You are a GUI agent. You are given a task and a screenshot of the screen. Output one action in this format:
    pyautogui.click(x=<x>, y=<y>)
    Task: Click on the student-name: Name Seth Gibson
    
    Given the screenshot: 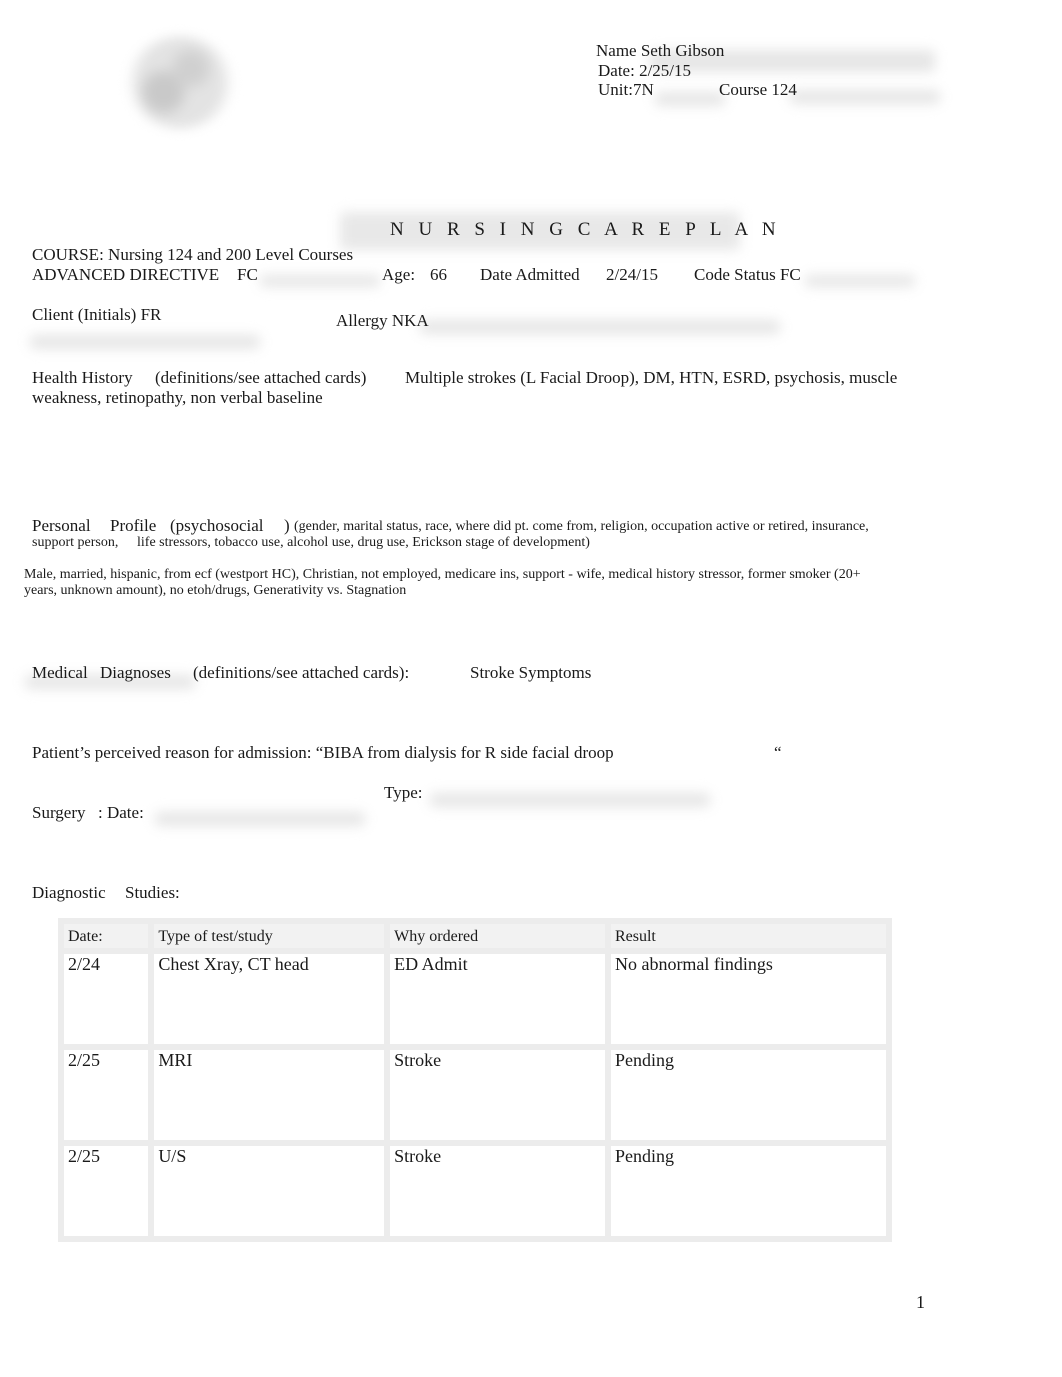 What is the action you would take?
    pyautogui.click(x=660, y=50)
    